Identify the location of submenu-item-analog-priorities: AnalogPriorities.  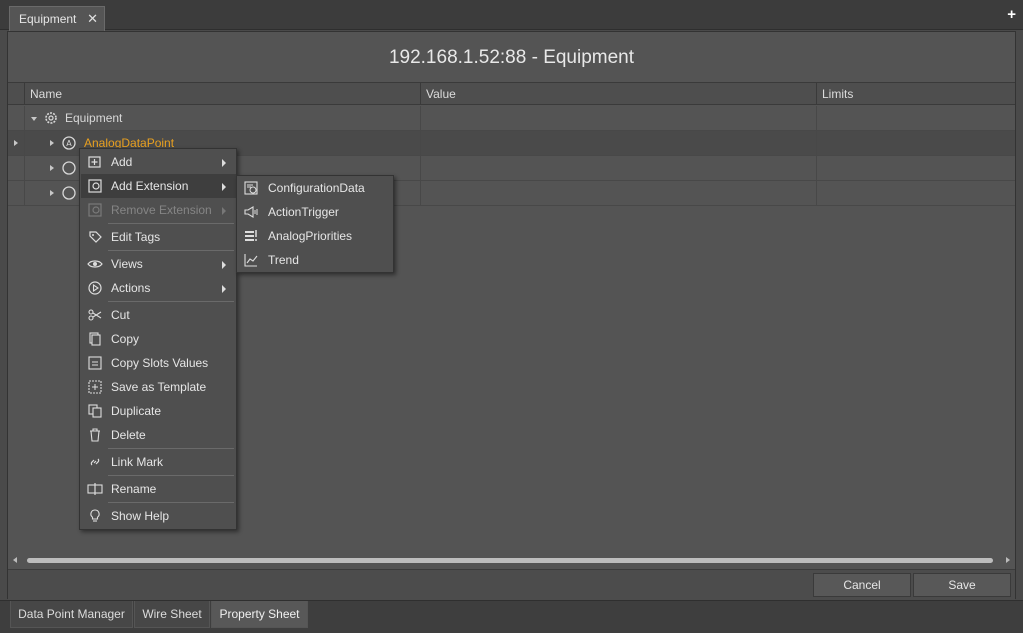
(315, 236).